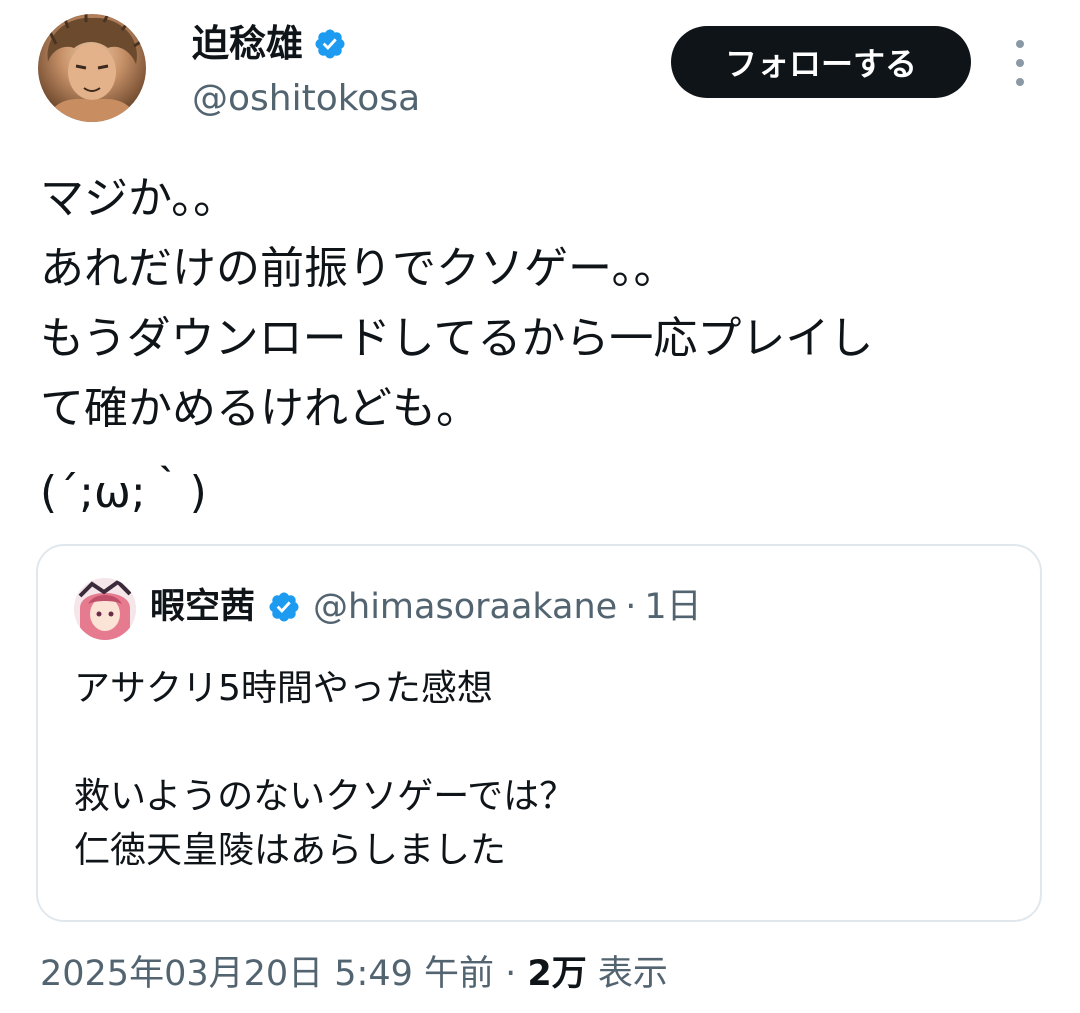 The image size is (1080, 1013). I want to click on views-label: 表示, so click(632, 974).